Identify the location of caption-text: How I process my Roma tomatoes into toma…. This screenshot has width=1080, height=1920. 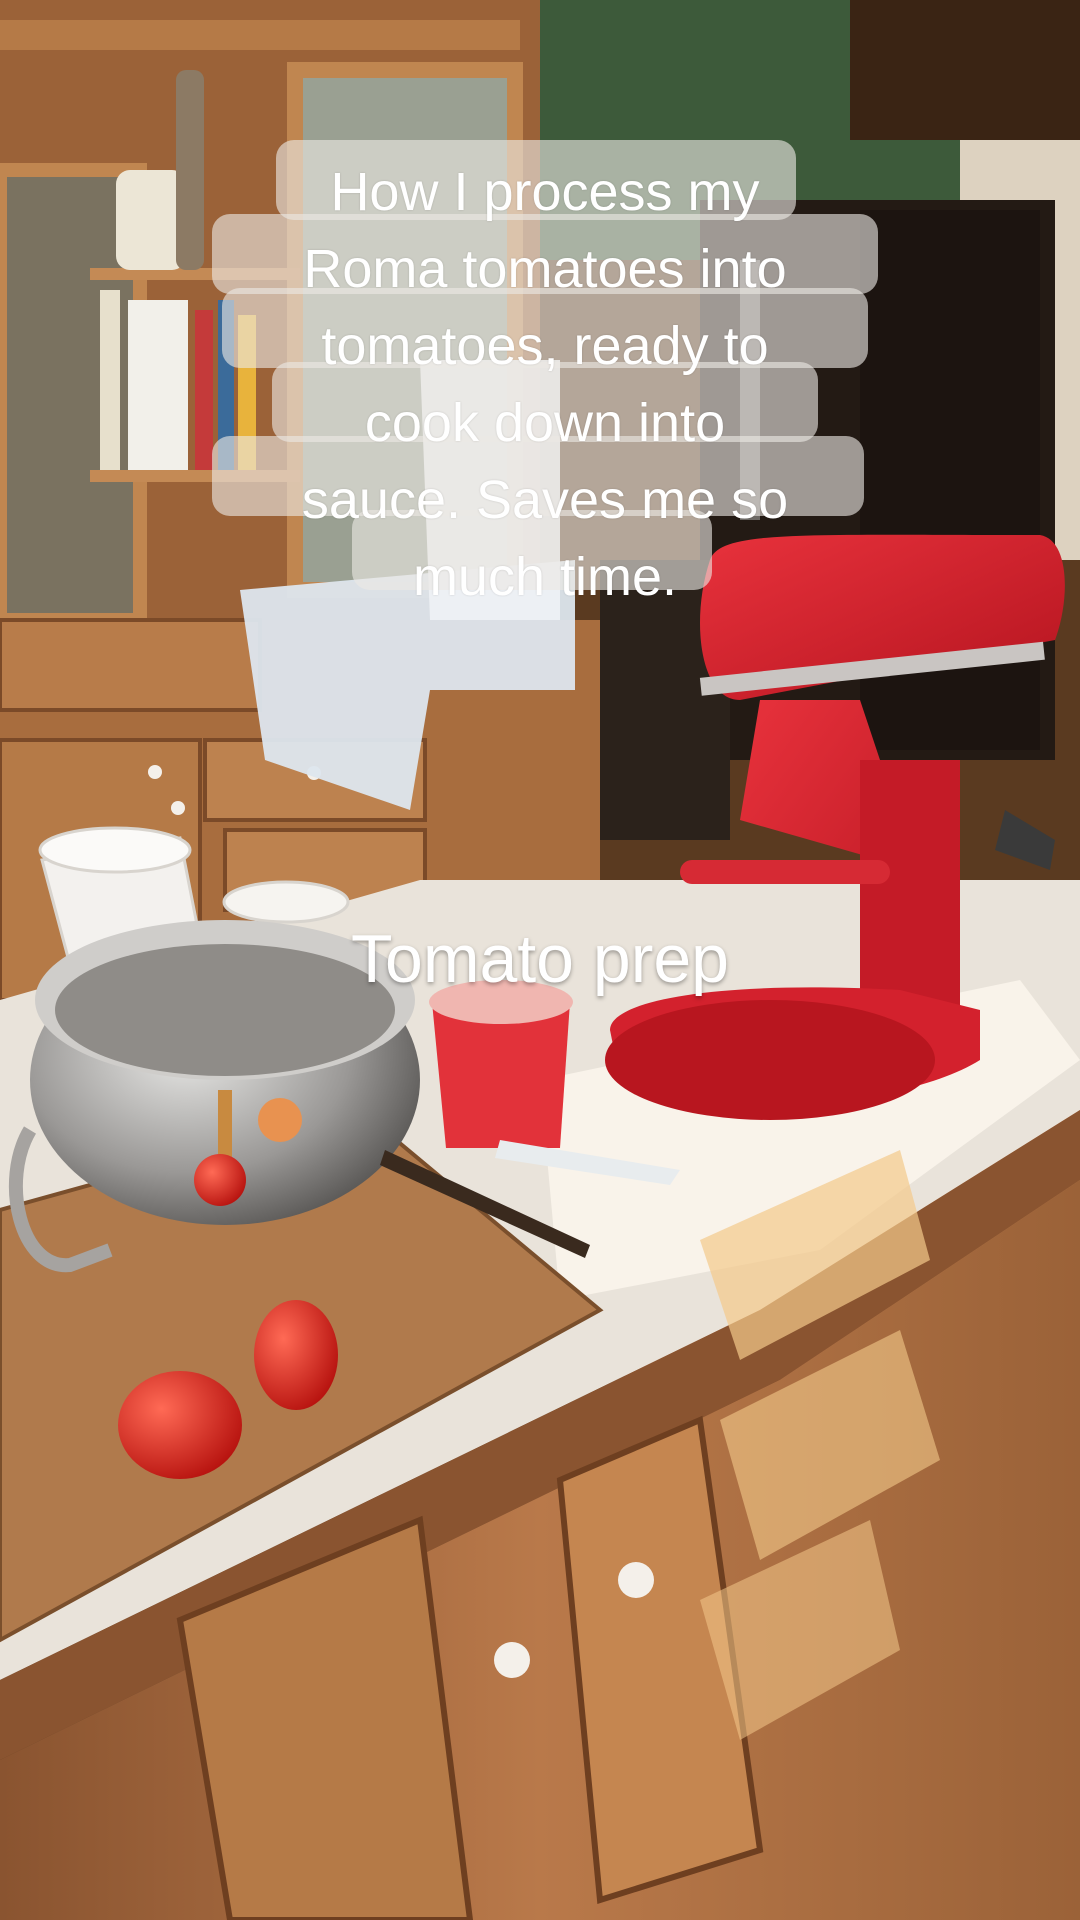
(545, 384).